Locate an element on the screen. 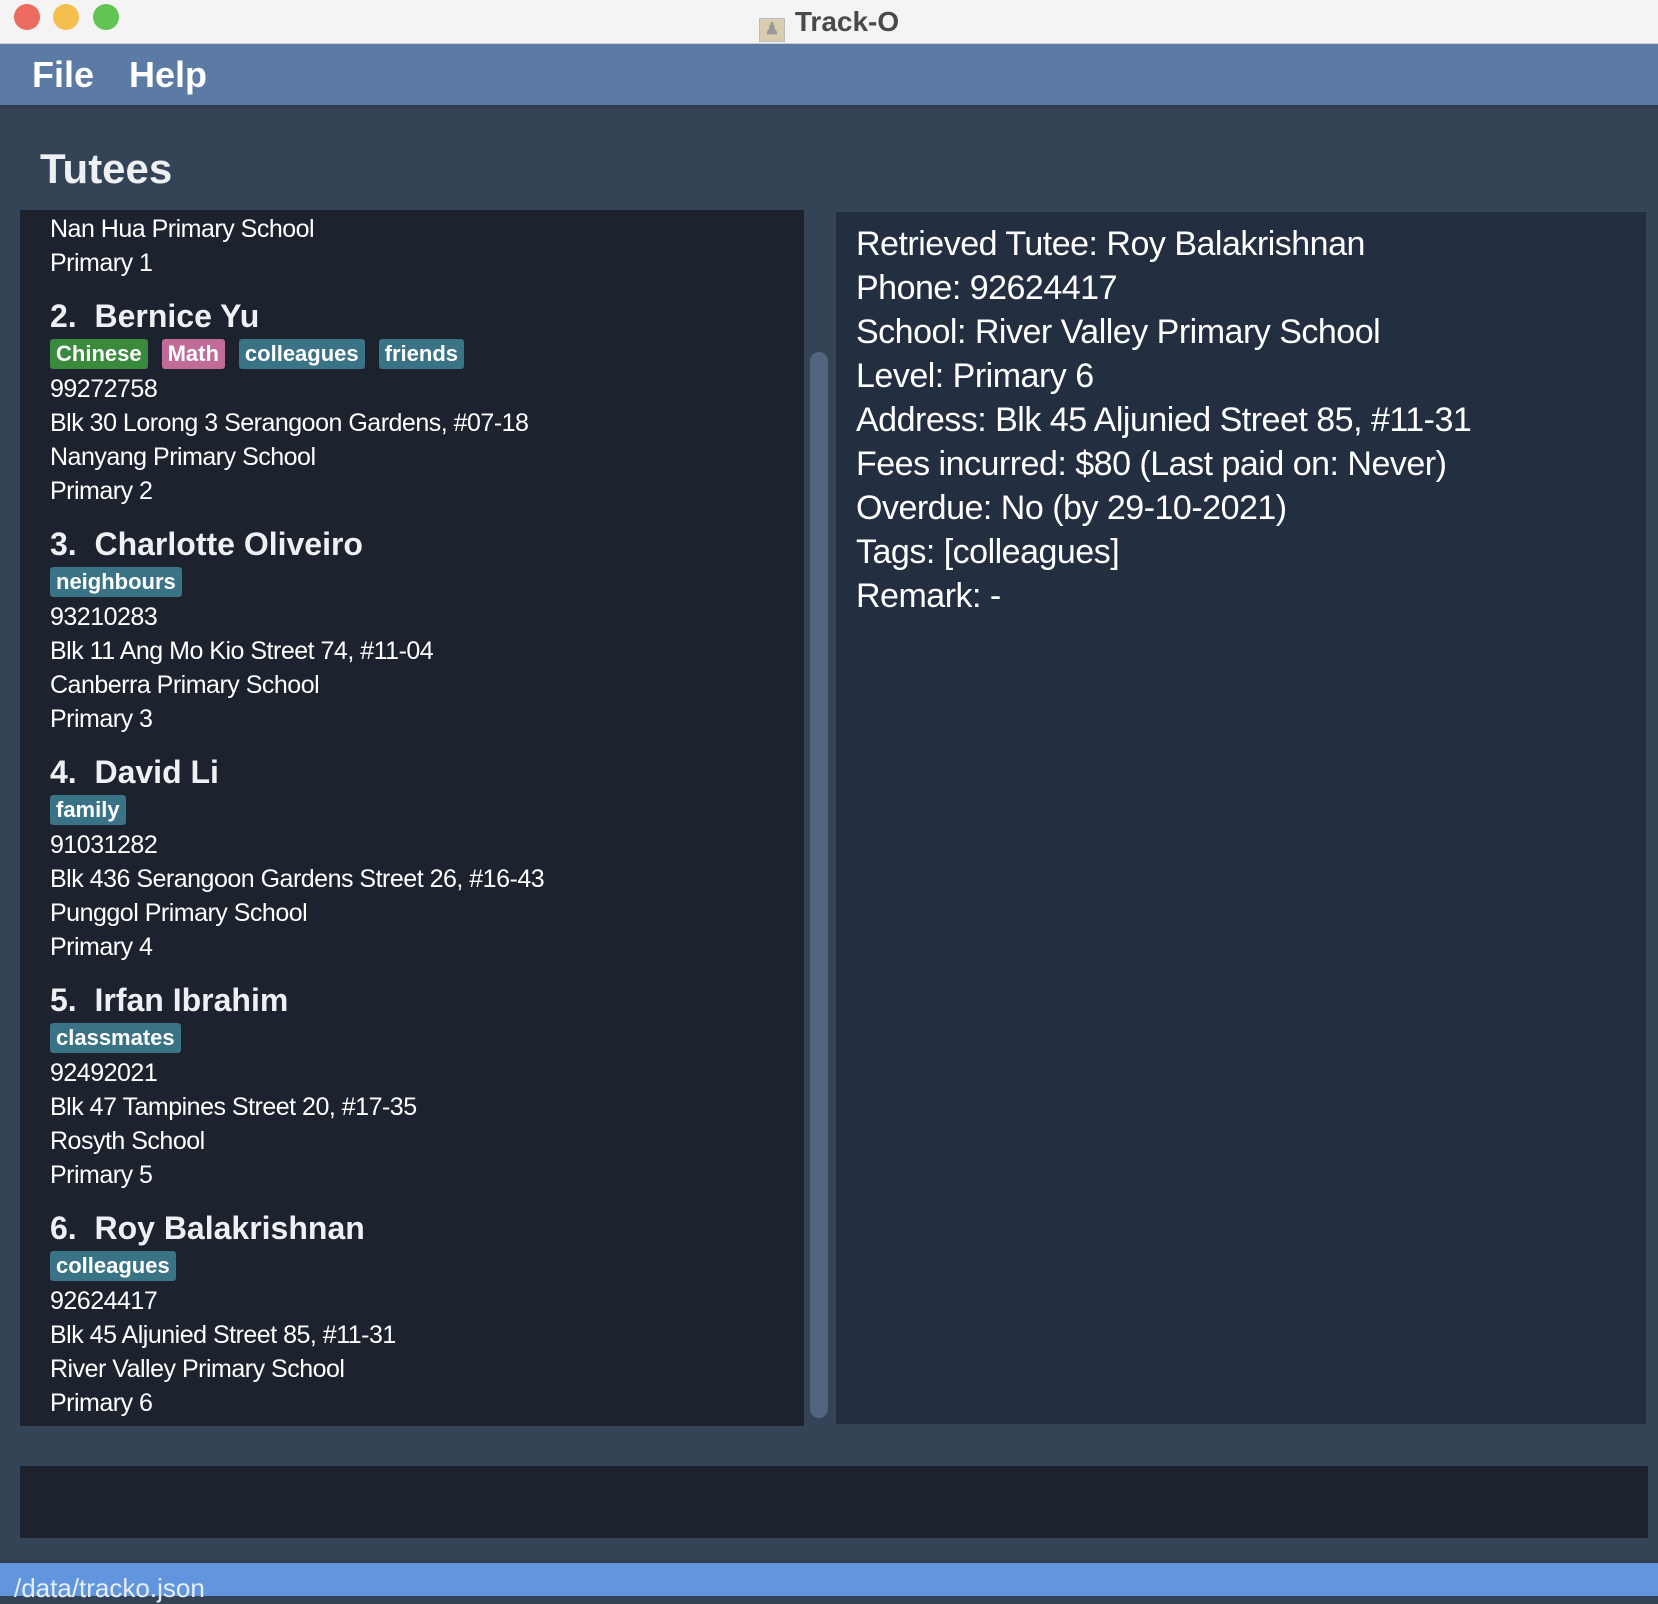 This screenshot has width=1658, height=1604. tutee-level: Primary 6 is located at coordinates (101, 1403).